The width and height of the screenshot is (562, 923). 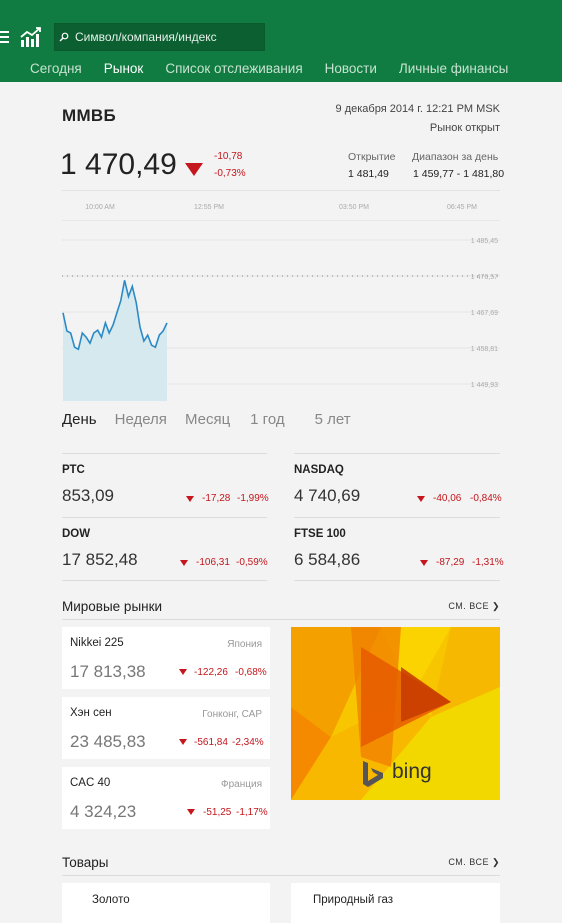 What do you see at coordinates (248, 742) in the screenshot?
I see `market-change-percent: -2,34%` at bounding box center [248, 742].